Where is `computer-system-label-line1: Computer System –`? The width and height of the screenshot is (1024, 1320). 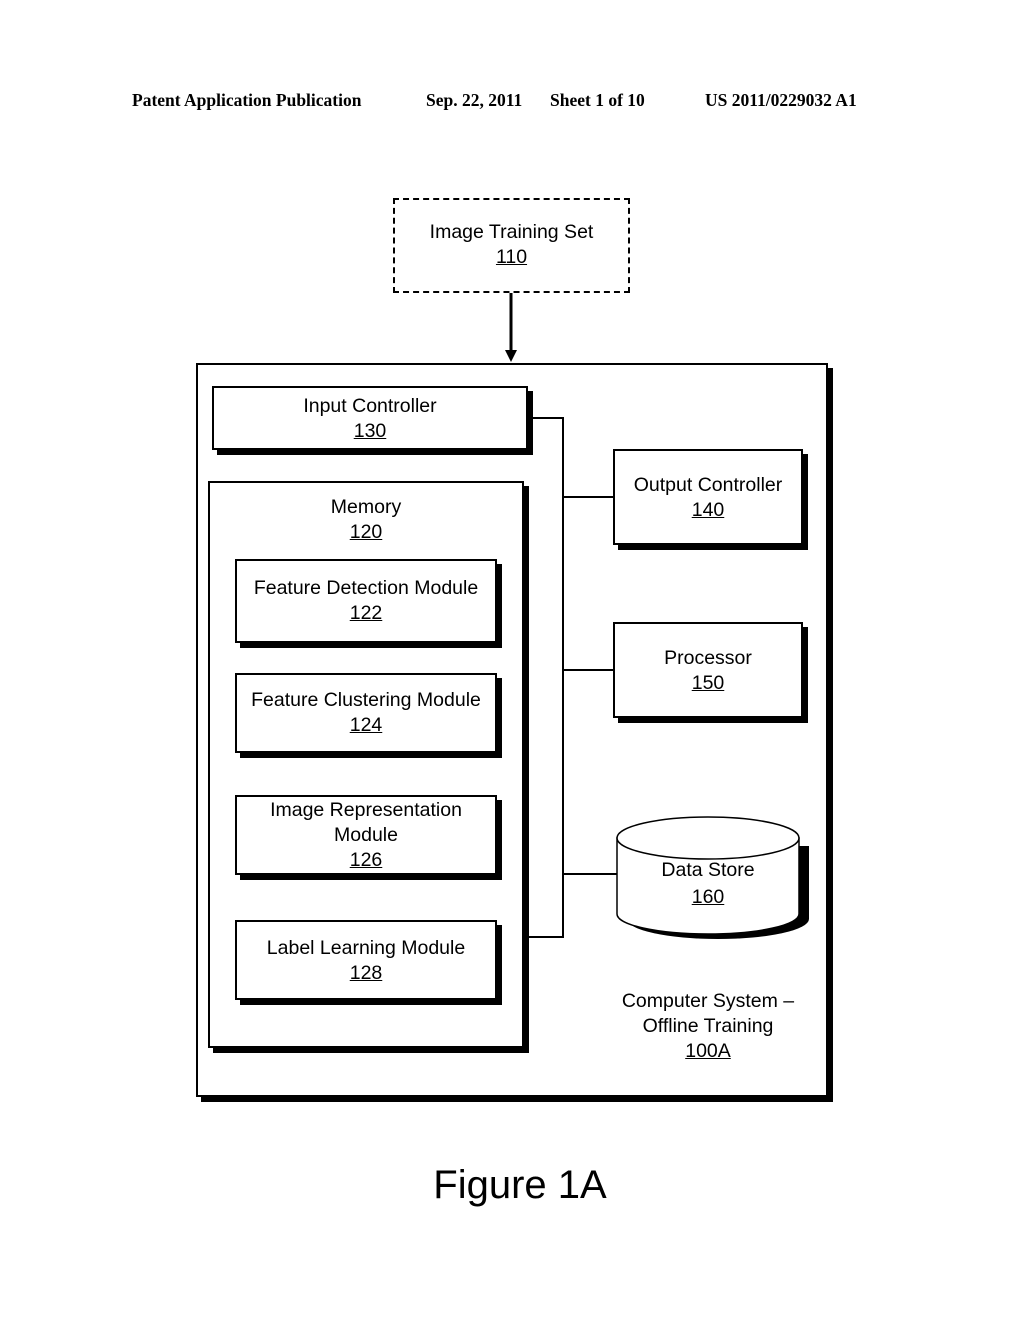
computer-system-label-line1: Computer System – is located at coordinates (708, 1001).